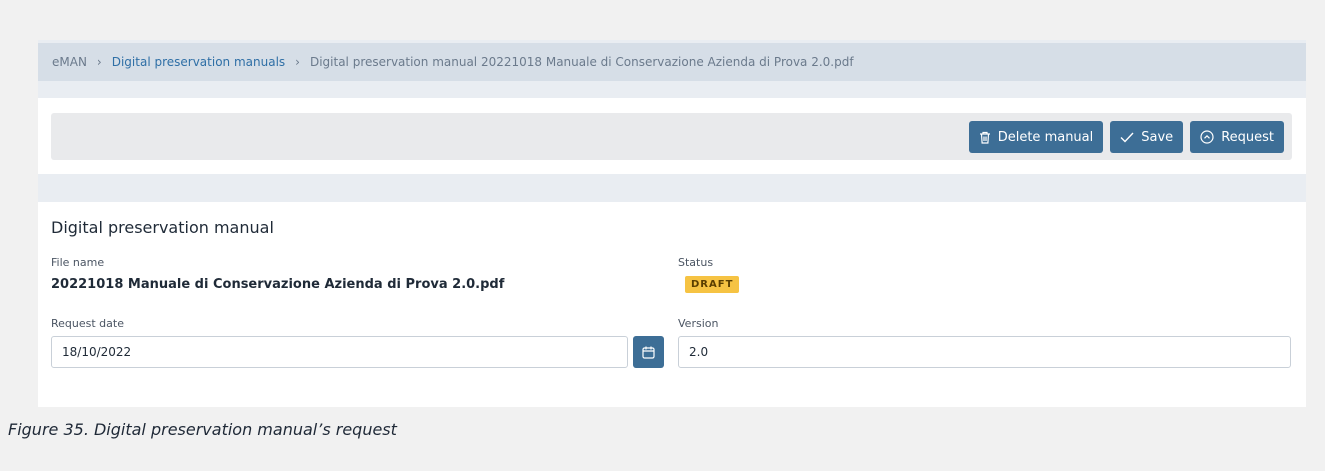 This screenshot has width=1325, height=471. I want to click on file-name-label: File name, so click(78, 262).